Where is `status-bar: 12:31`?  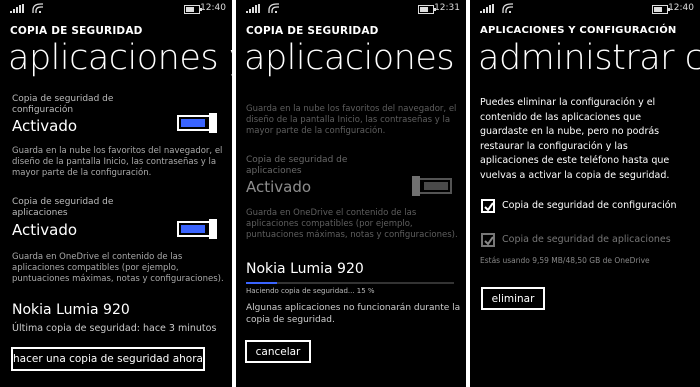 status-bar: 12:31 is located at coordinates (351, 9).